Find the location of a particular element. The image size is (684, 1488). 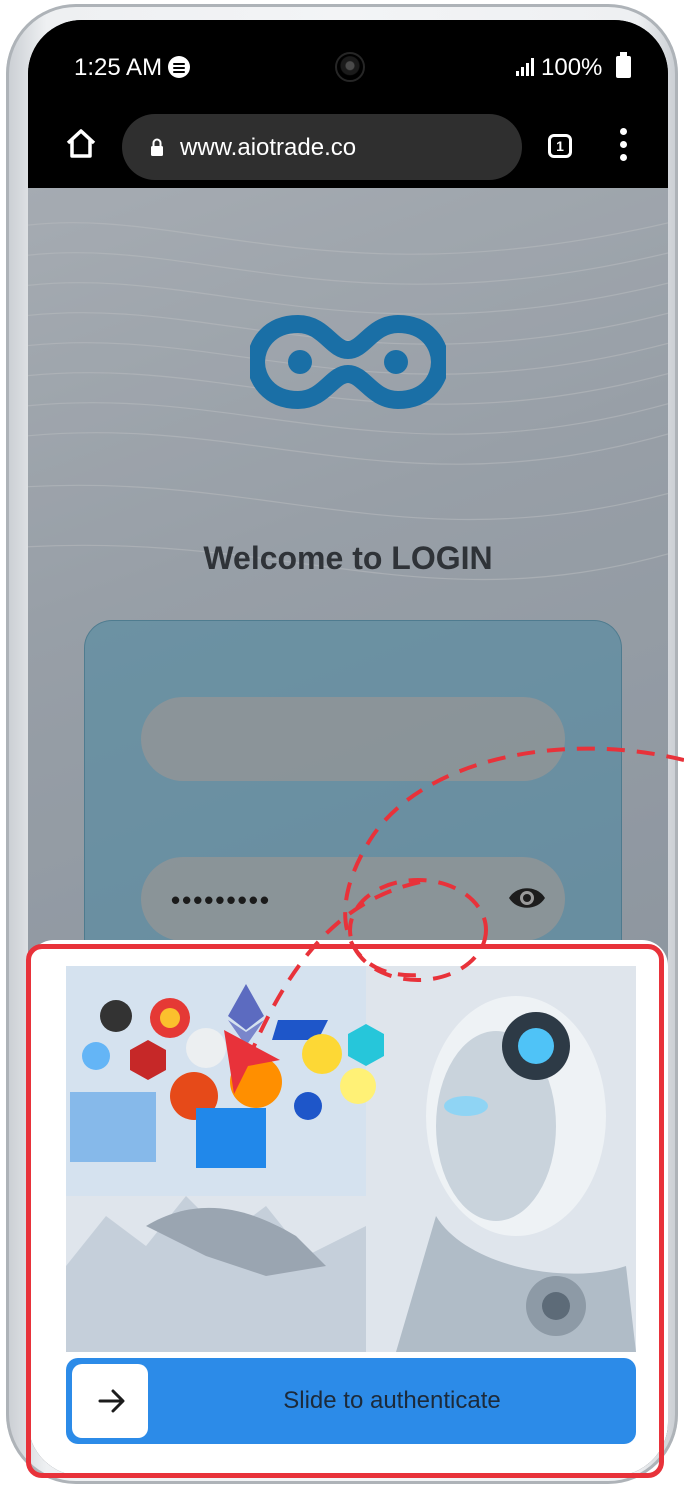

signal-icon is located at coordinates (526, 67).